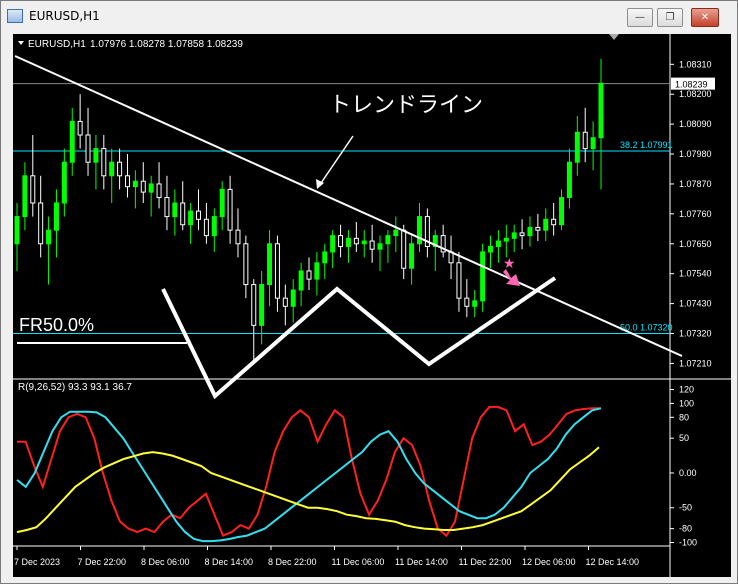  Describe the element at coordinates (695, 363) in the screenshot. I see `price-tick-label: 1.07210` at that location.